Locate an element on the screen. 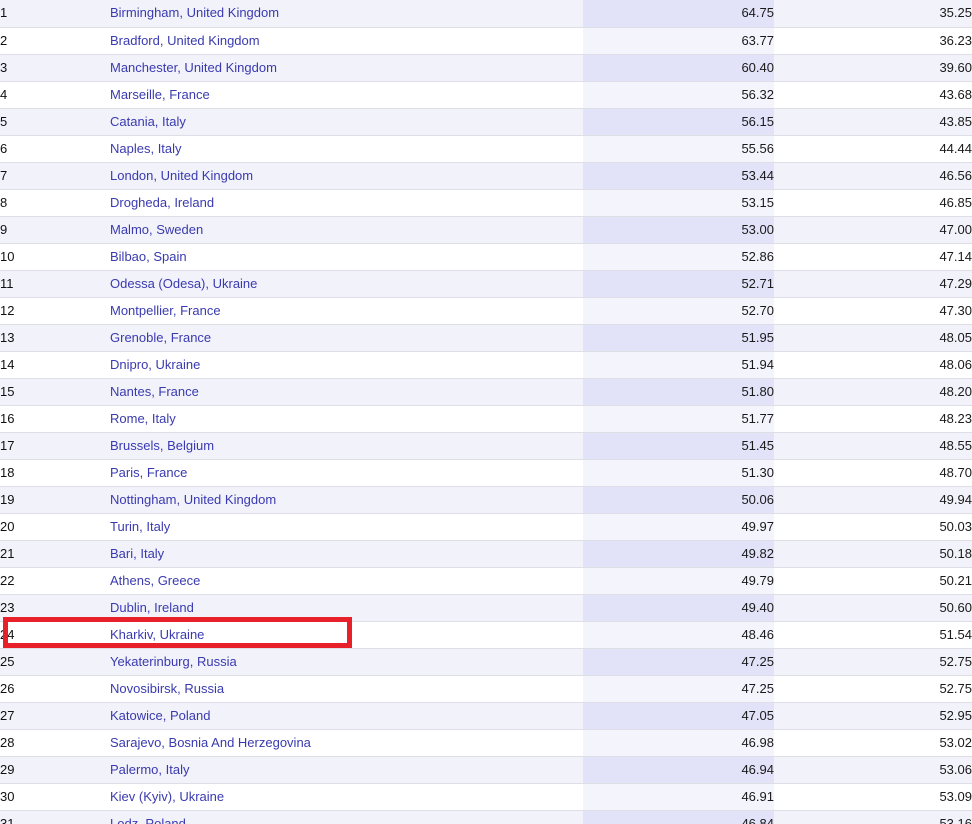  city-link: Athens, Greece is located at coordinates (155, 580).